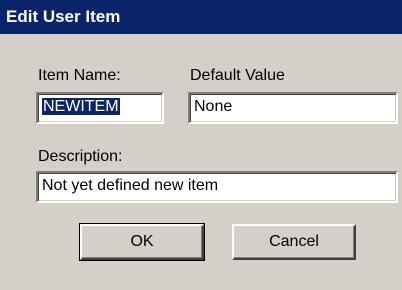 The image size is (402, 290). Describe the element at coordinates (237, 75) in the screenshot. I see `default-value-label: Default Value` at that location.